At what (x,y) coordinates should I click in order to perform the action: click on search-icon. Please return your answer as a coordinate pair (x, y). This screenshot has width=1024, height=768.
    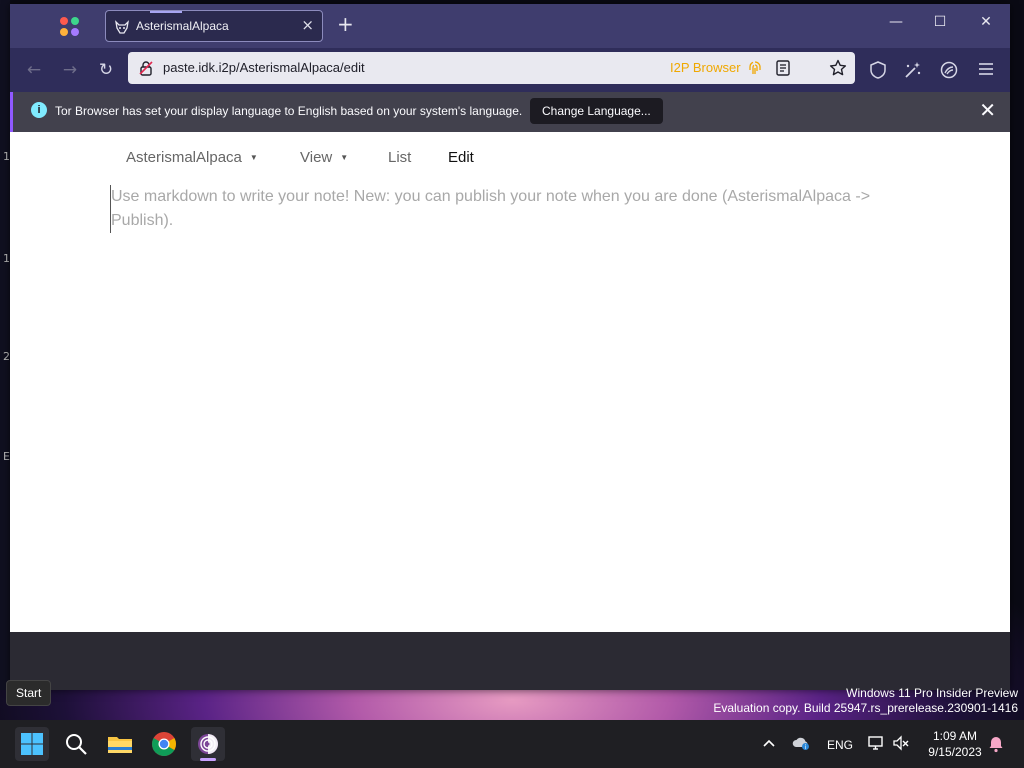
    Looking at the image, I should click on (76, 744).